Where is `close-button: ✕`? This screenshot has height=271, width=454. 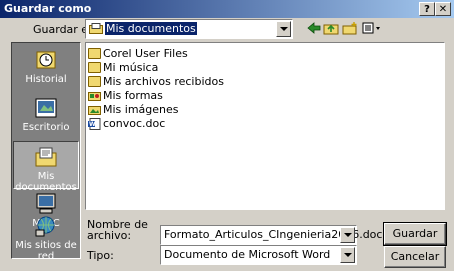
close-button: ✕ is located at coordinates (443, 9).